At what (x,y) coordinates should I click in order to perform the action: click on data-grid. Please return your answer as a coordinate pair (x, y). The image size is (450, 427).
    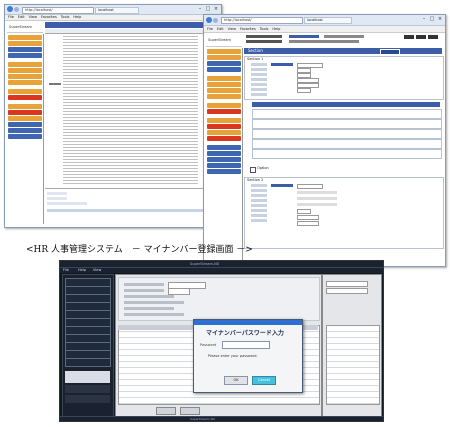
    Looking at the image, I should click on (353, 365).